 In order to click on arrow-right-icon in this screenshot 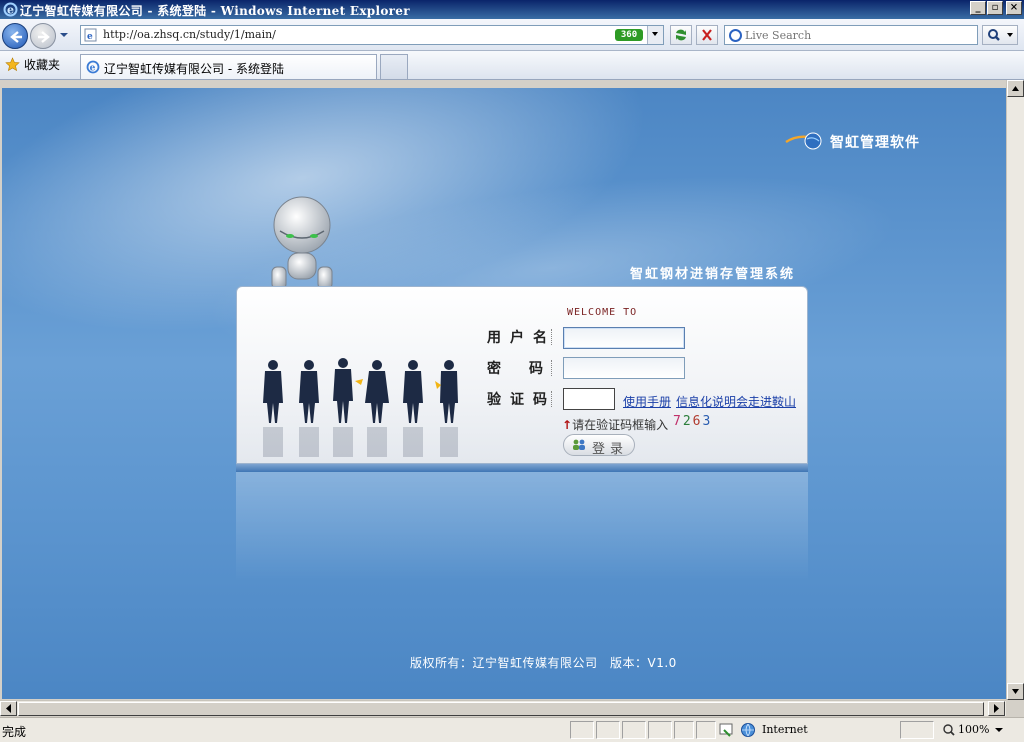, I will do `click(996, 708)`.